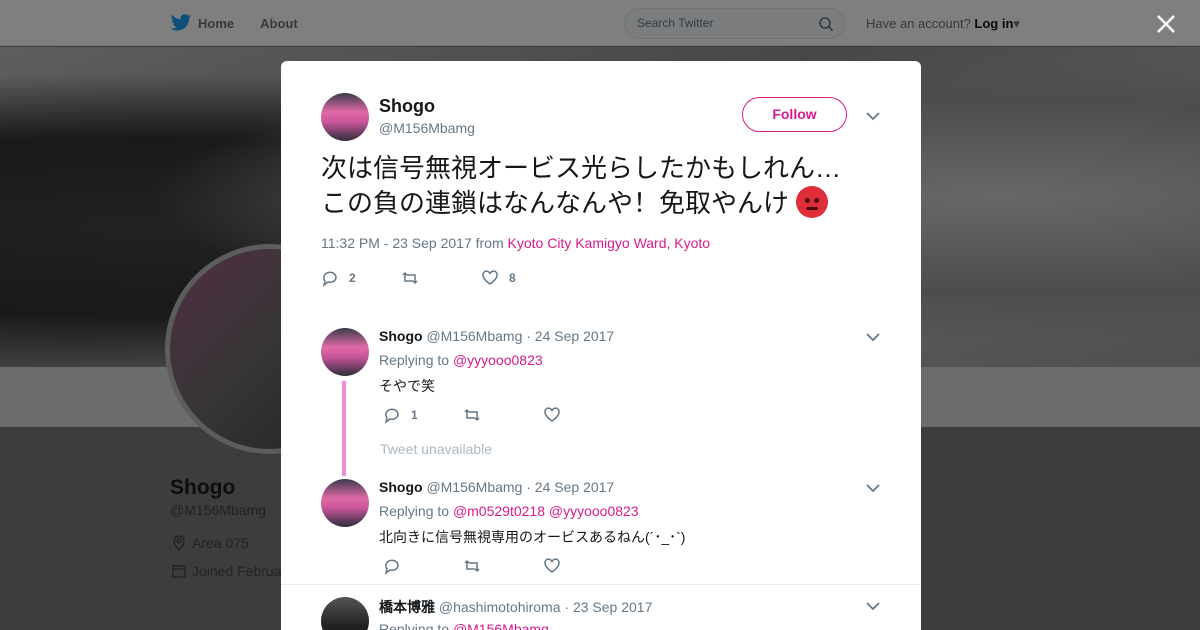  What do you see at coordinates (609, 243) in the screenshot?
I see `tweet-location-link: Kyoto City Kamigyo Ward, Kyoto` at bounding box center [609, 243].